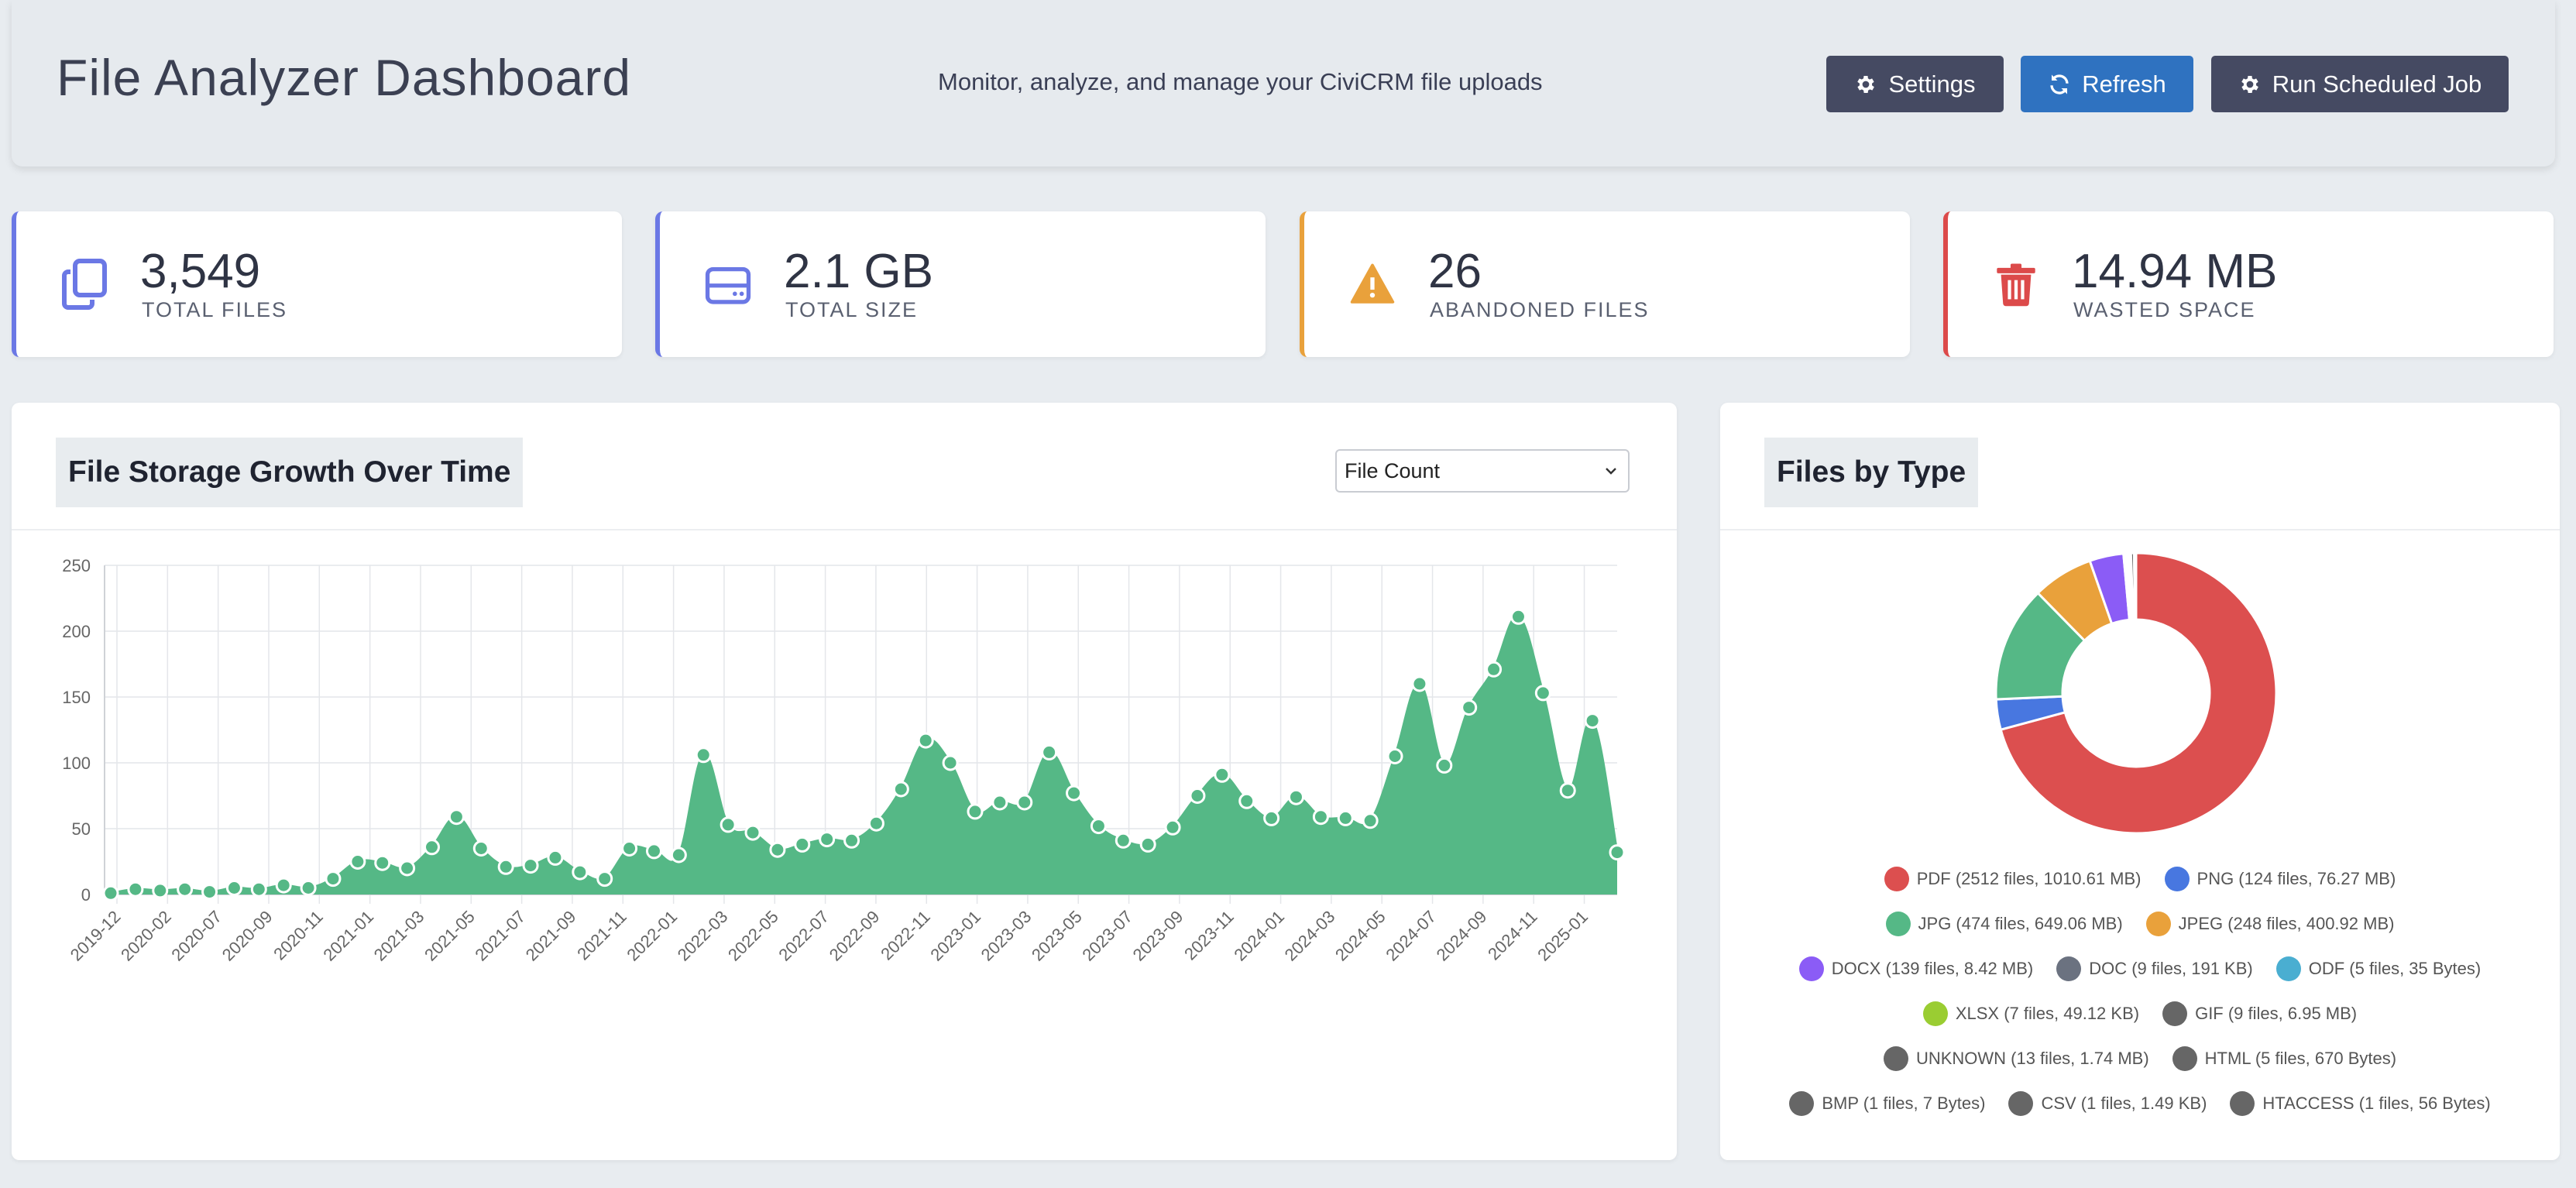 This screenshot has width=2576, height=1188. Describe the element at coordinates (2013, 879) in the screenshot. I see `legend-item-pdf: PDF (2512 files, 1010.61 MB)` at that location.